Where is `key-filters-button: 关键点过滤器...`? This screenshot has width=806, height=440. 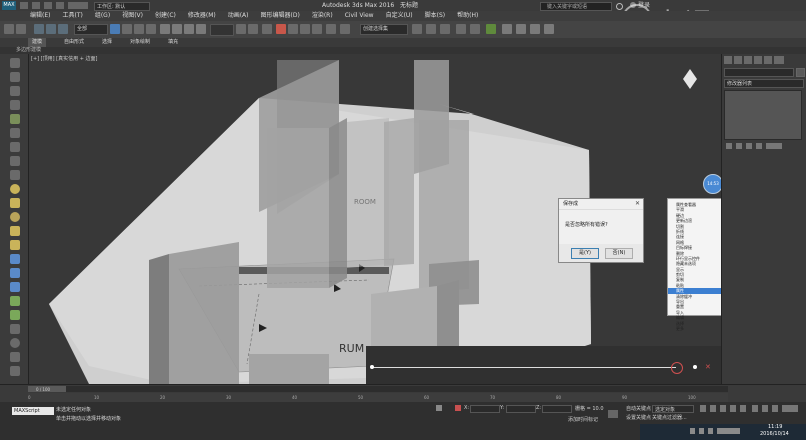
key-filters-button: 关键点过滤器... is located at coordinates (669, 417).